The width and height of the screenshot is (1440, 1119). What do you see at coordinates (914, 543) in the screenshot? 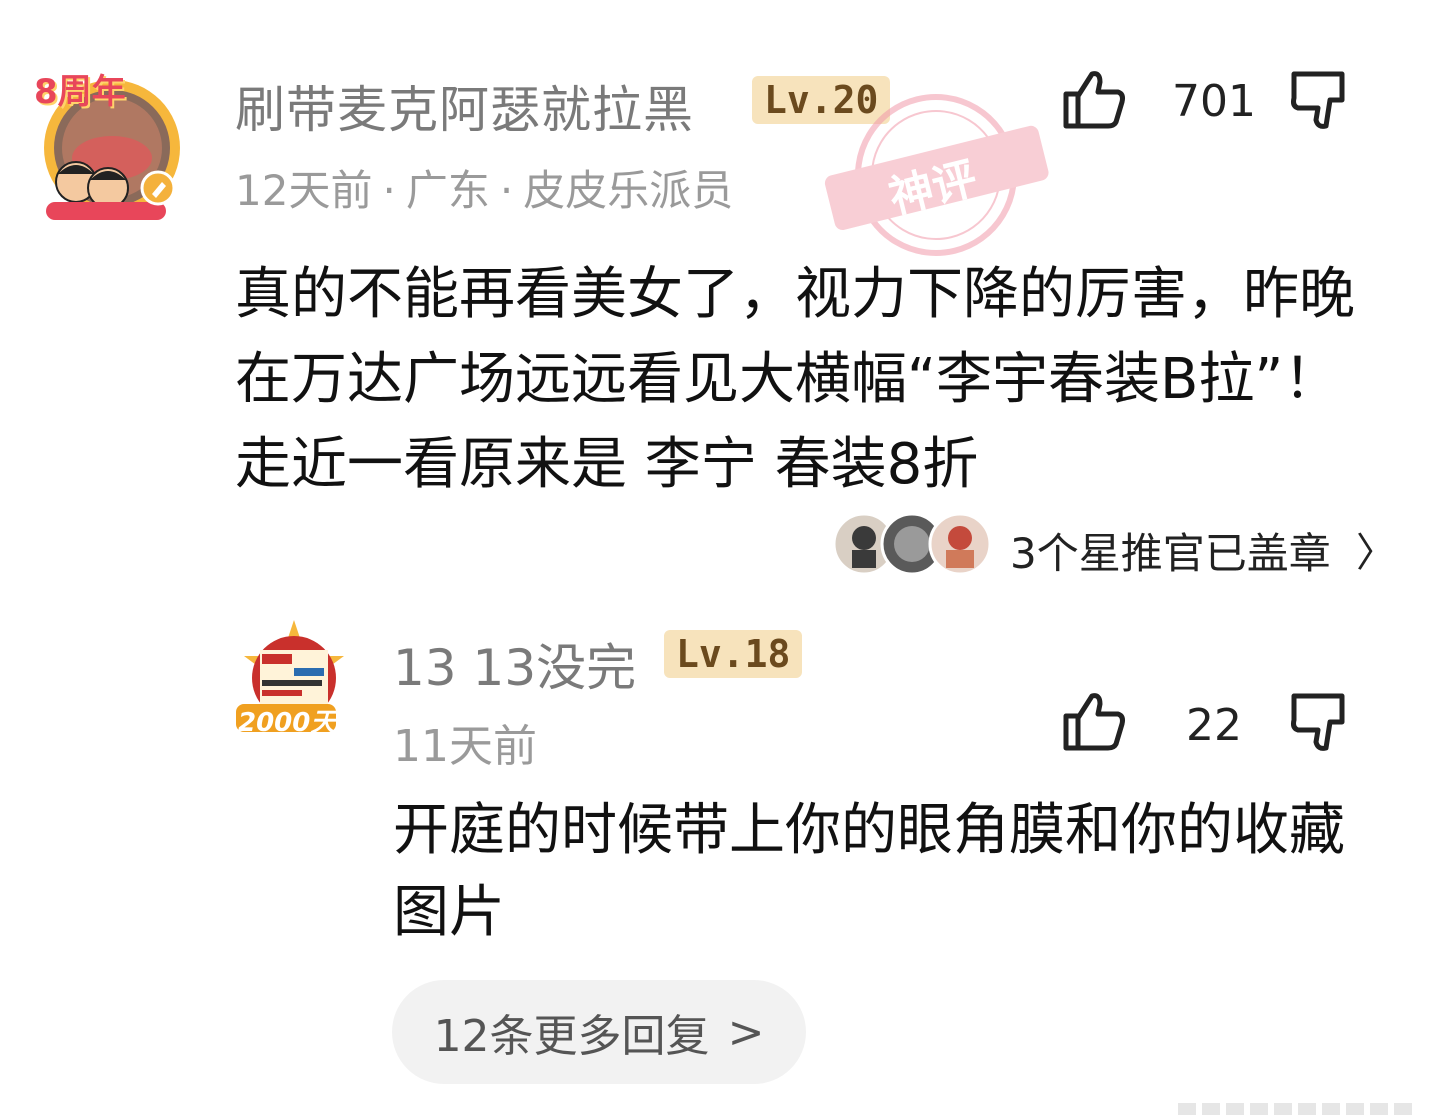
I see `stamper-avatars` at bounding box center [914, 543].